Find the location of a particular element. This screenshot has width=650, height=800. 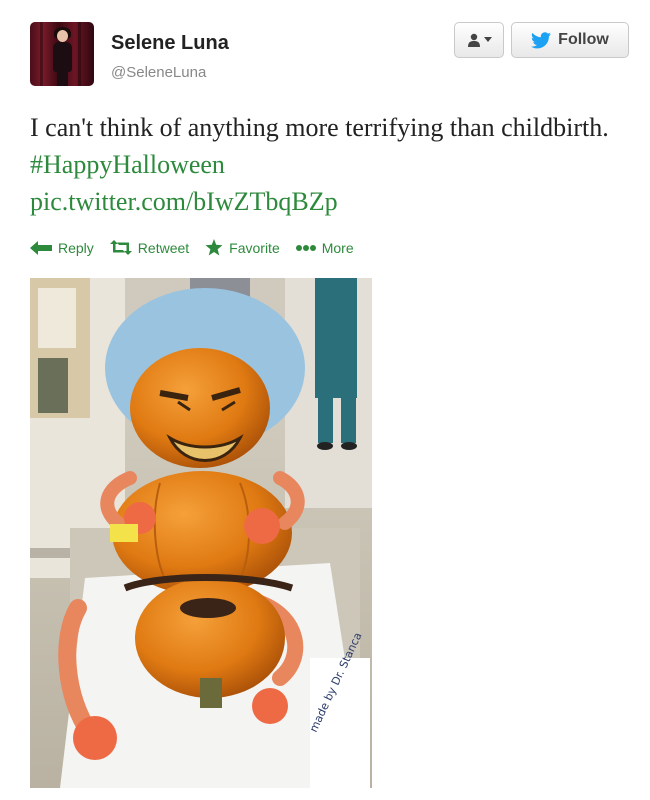

hashtag-link: #HappyHalloween is located at coordinates (127, 164).